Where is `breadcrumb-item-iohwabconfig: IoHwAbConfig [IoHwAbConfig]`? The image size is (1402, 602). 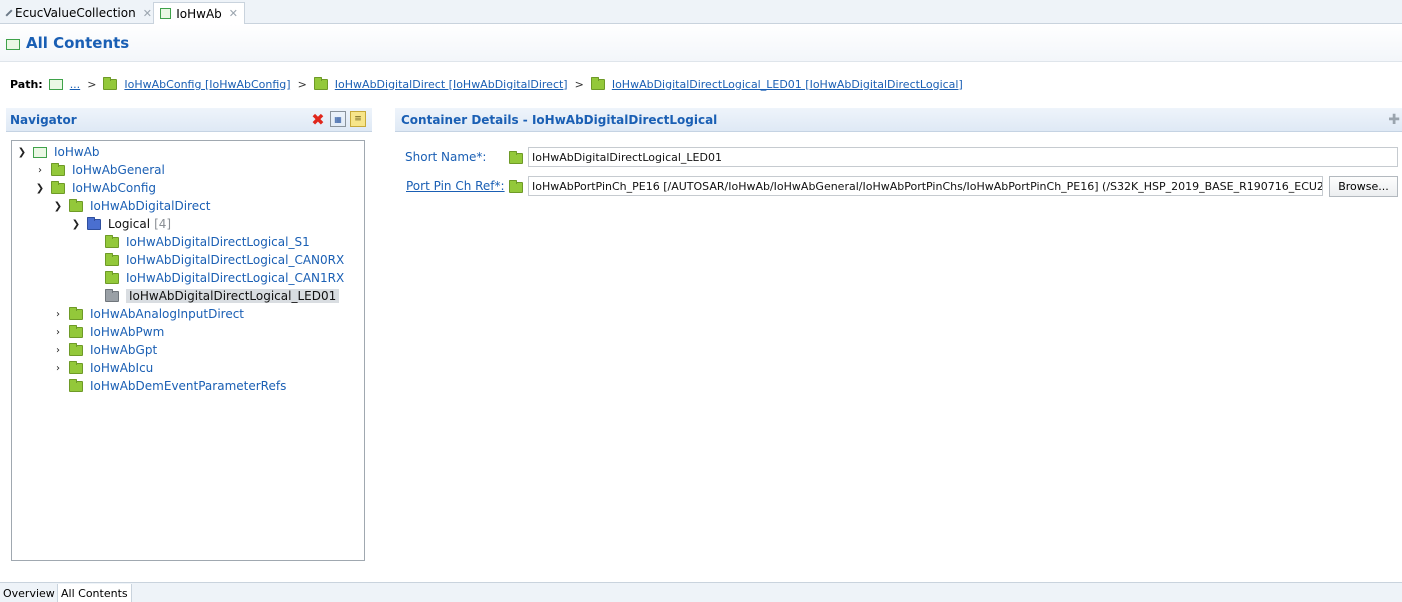 breadcrumb-item-iohwabconfig: IoHwAbConfig [IoHwAbConfig] is located at coordinates (207, 84).